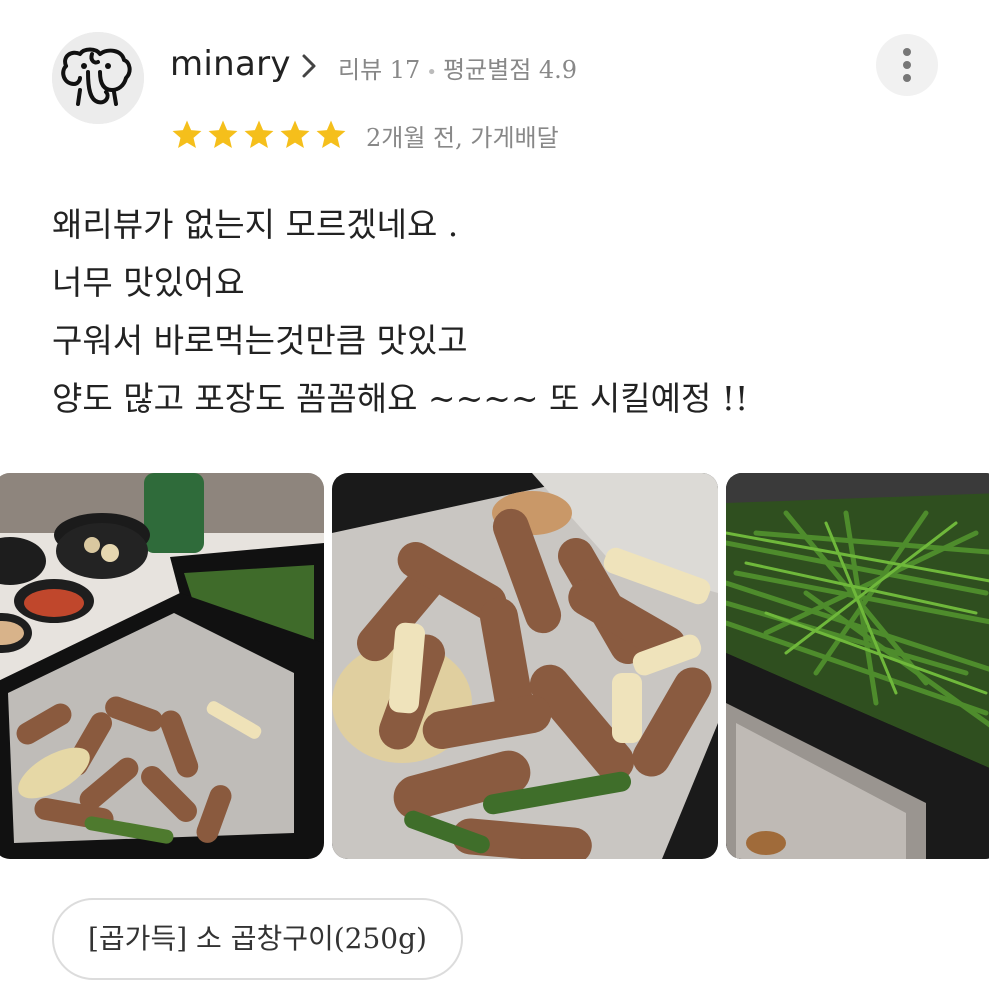 This screenshot has height=1000, width=989. I want to click on review-line: 너무 맛있어요, so click(148, 282).